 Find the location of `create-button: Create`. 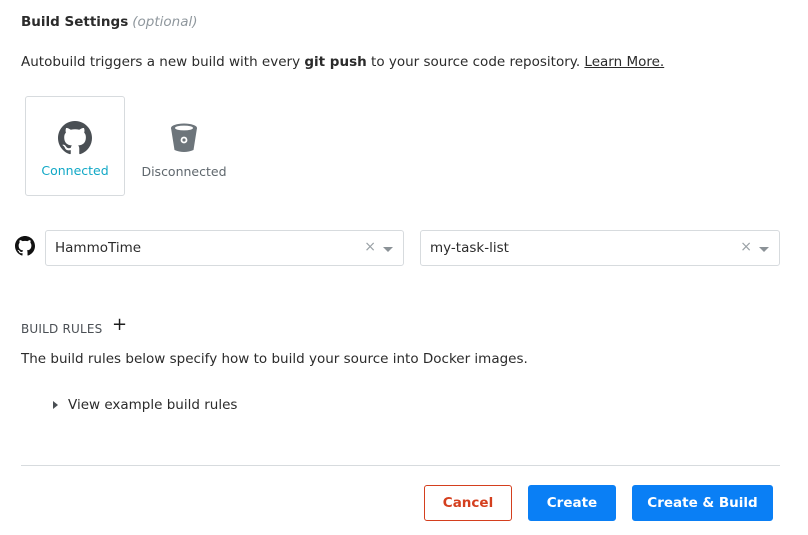

create-button: Create is located at coordinates (572, 503).